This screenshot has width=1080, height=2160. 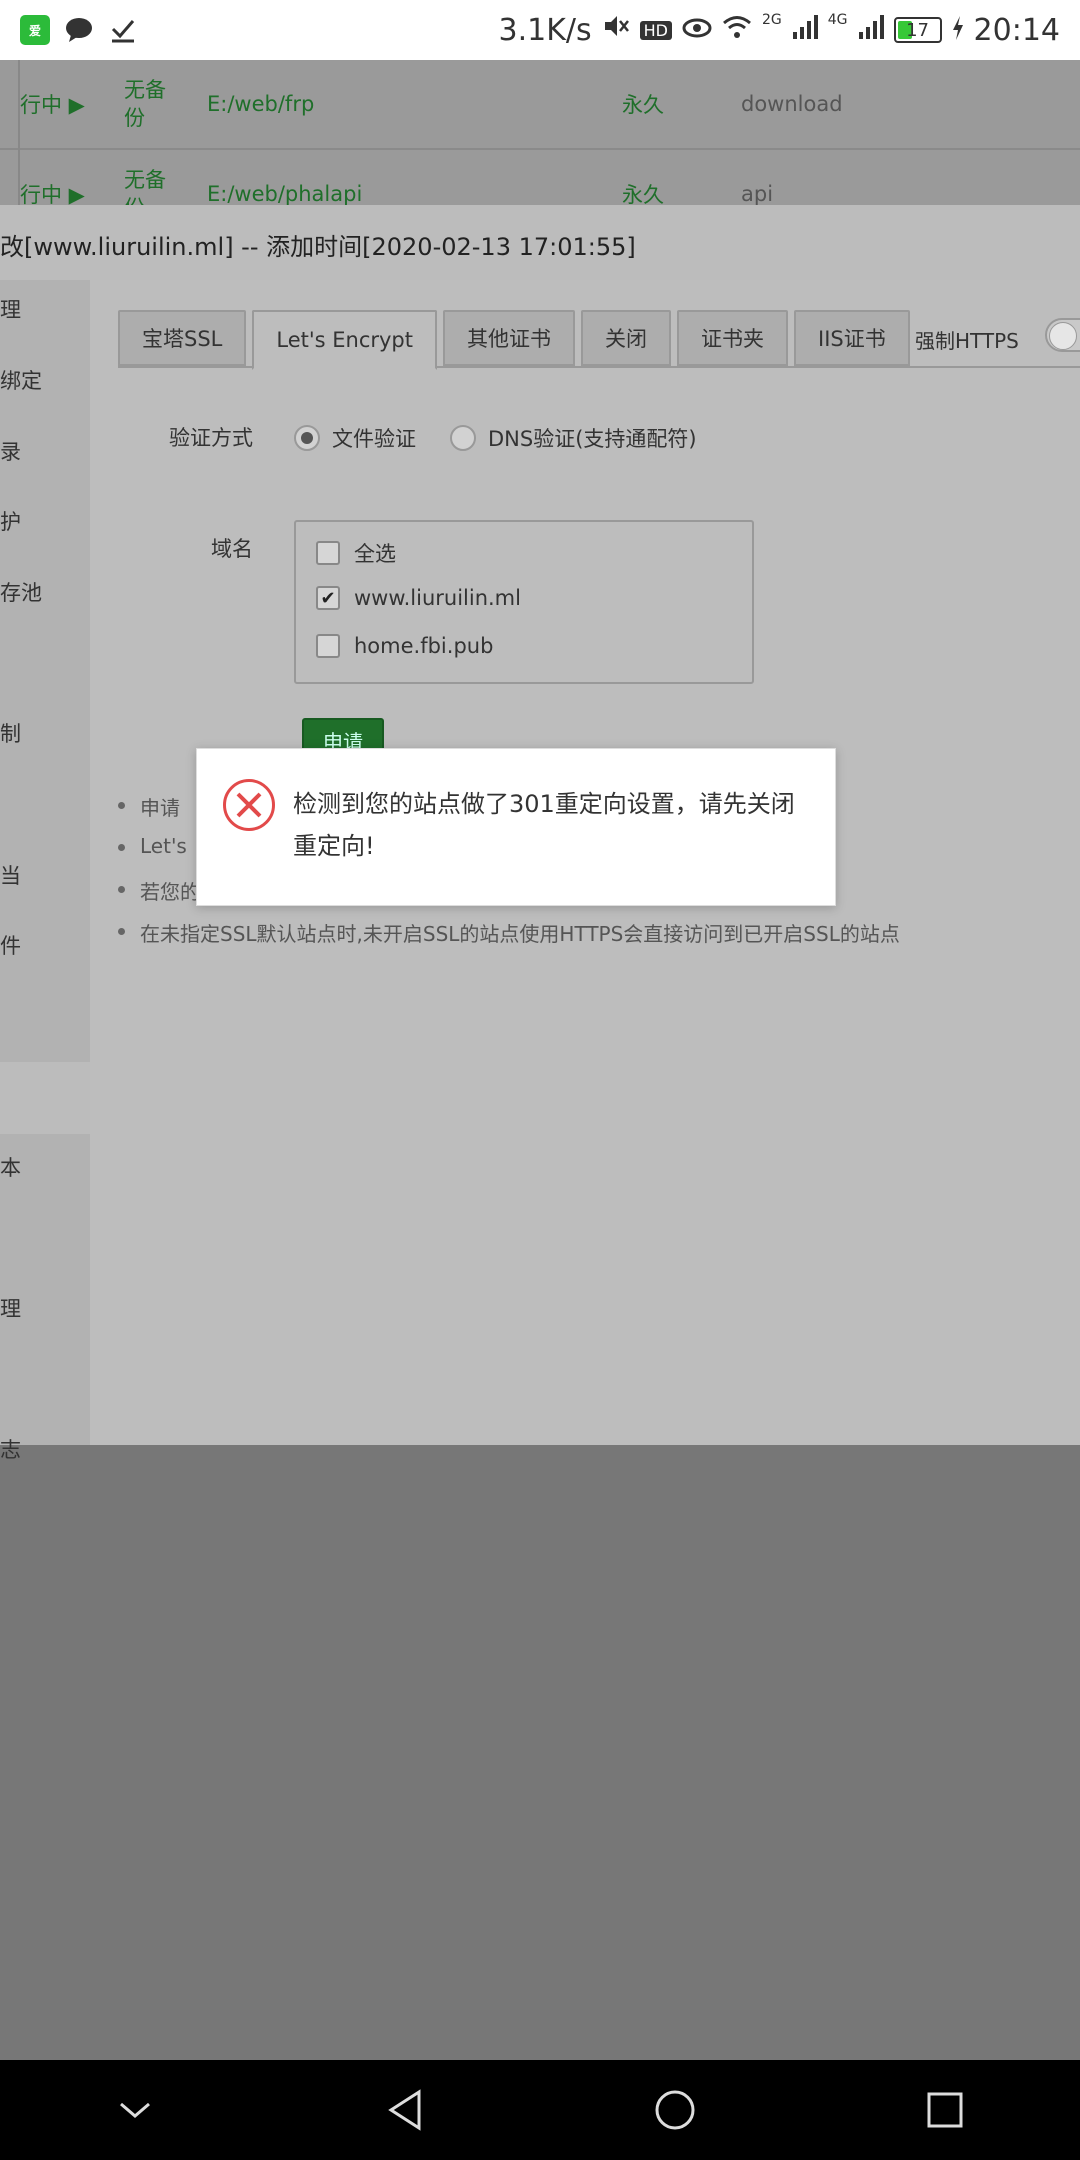 I want to click on sidebar-item: 当, so click(x=10, y=875).